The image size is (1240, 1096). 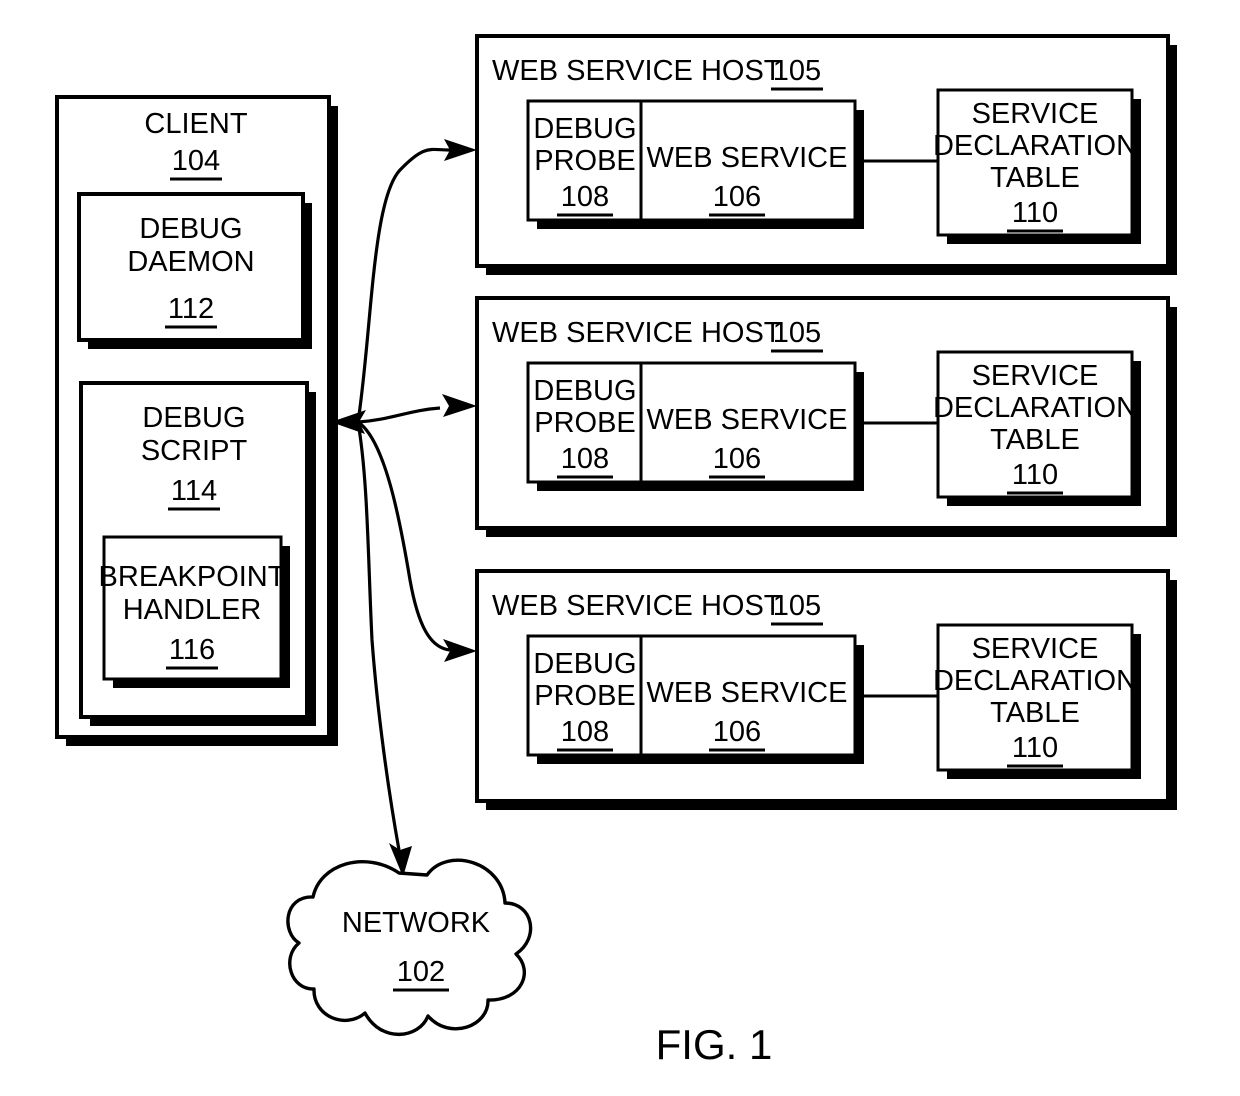 What do you see at coordinates (1035, 681) in the screenshot?
I see `host-3-table-line2: DECLARATION` at bounding box center [1035, 681].